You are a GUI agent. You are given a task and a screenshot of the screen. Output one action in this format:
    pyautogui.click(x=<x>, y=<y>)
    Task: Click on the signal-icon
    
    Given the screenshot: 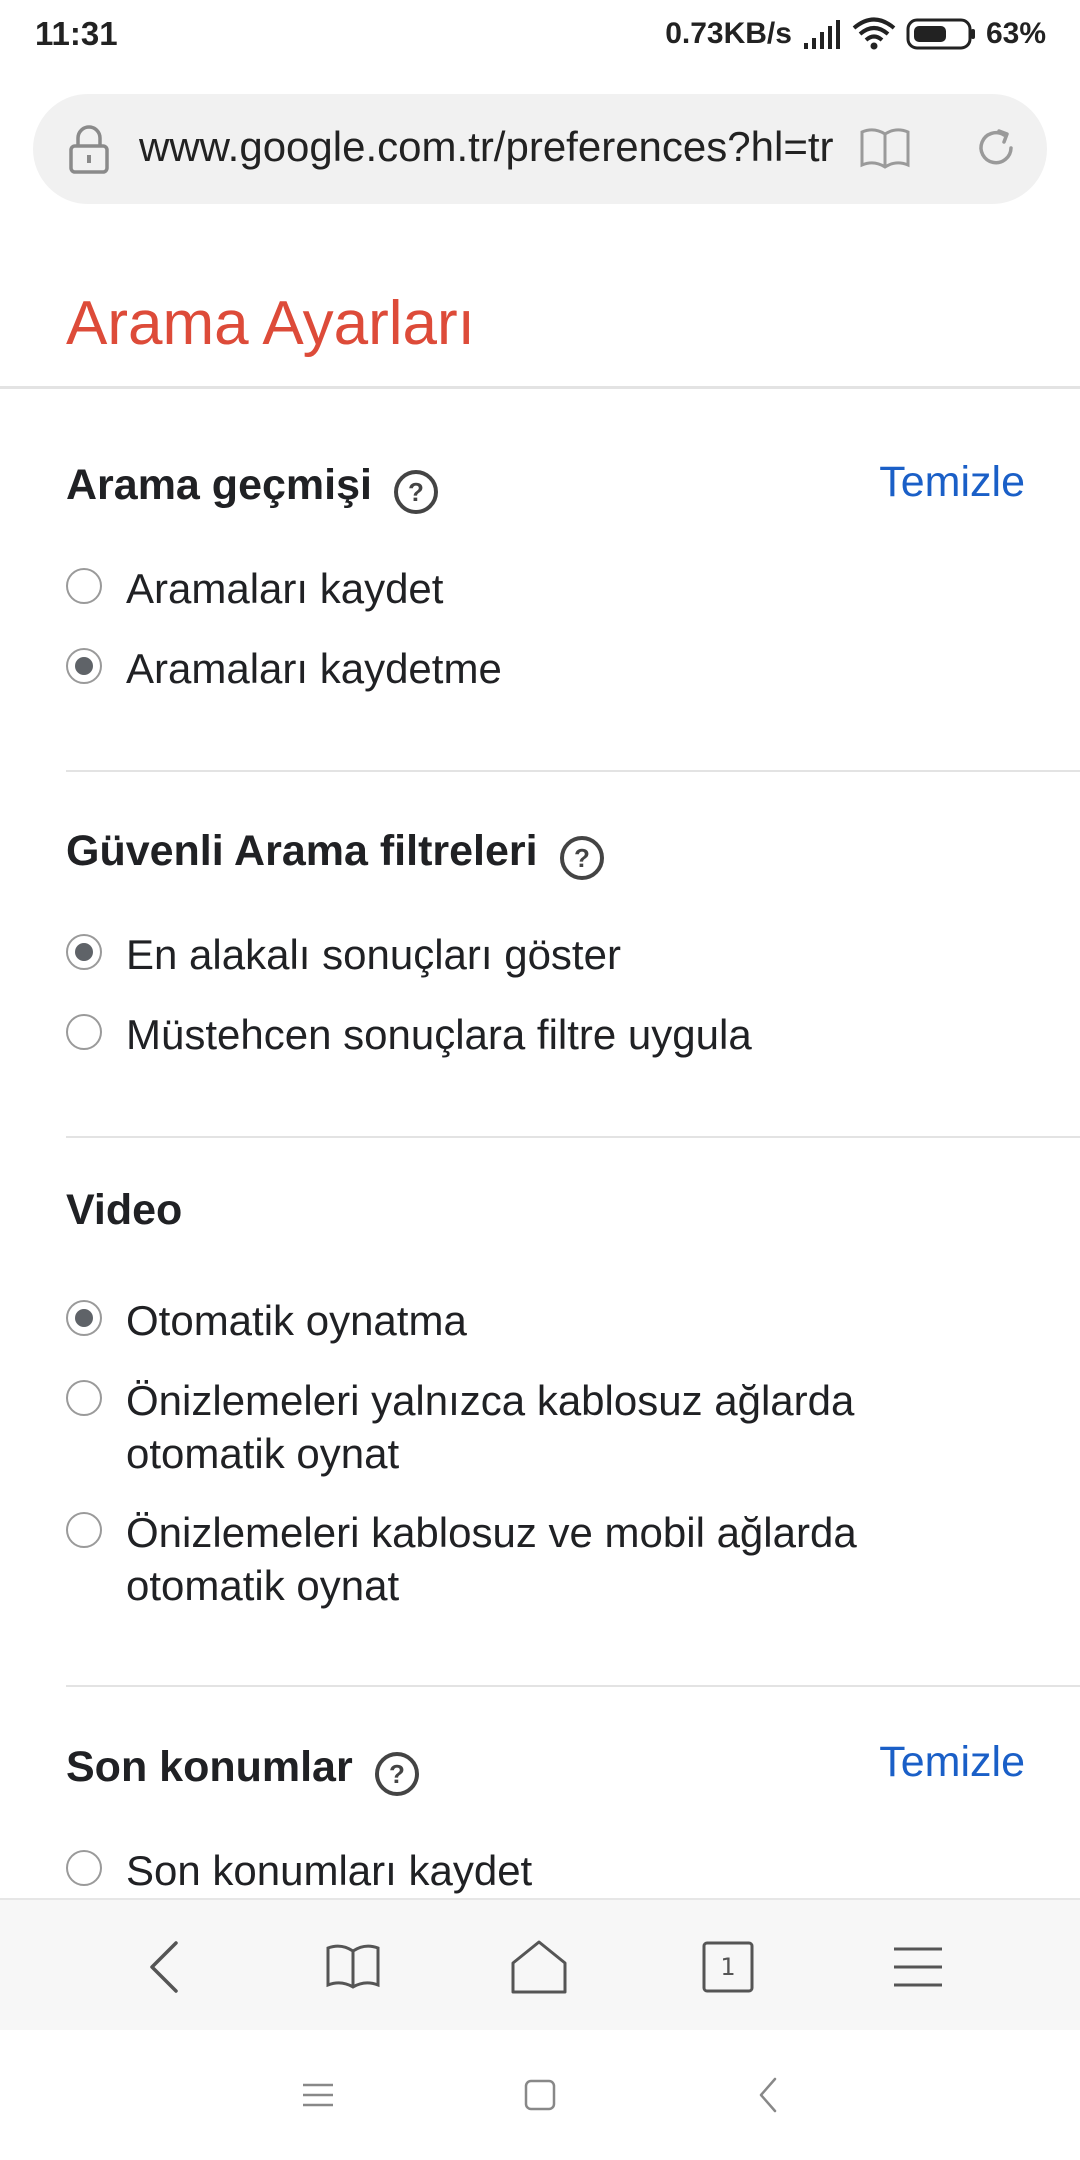 What is the action you would take?
    pyautogui.click(x=821, y=34)
    